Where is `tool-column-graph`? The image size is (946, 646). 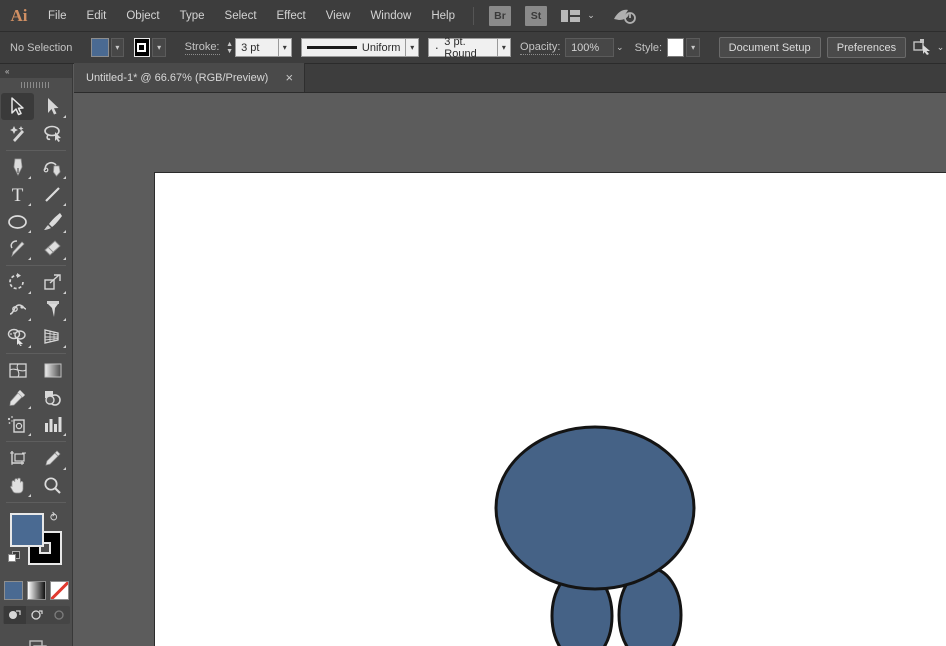 tool-column-graph is located at coordinates (52, 424).